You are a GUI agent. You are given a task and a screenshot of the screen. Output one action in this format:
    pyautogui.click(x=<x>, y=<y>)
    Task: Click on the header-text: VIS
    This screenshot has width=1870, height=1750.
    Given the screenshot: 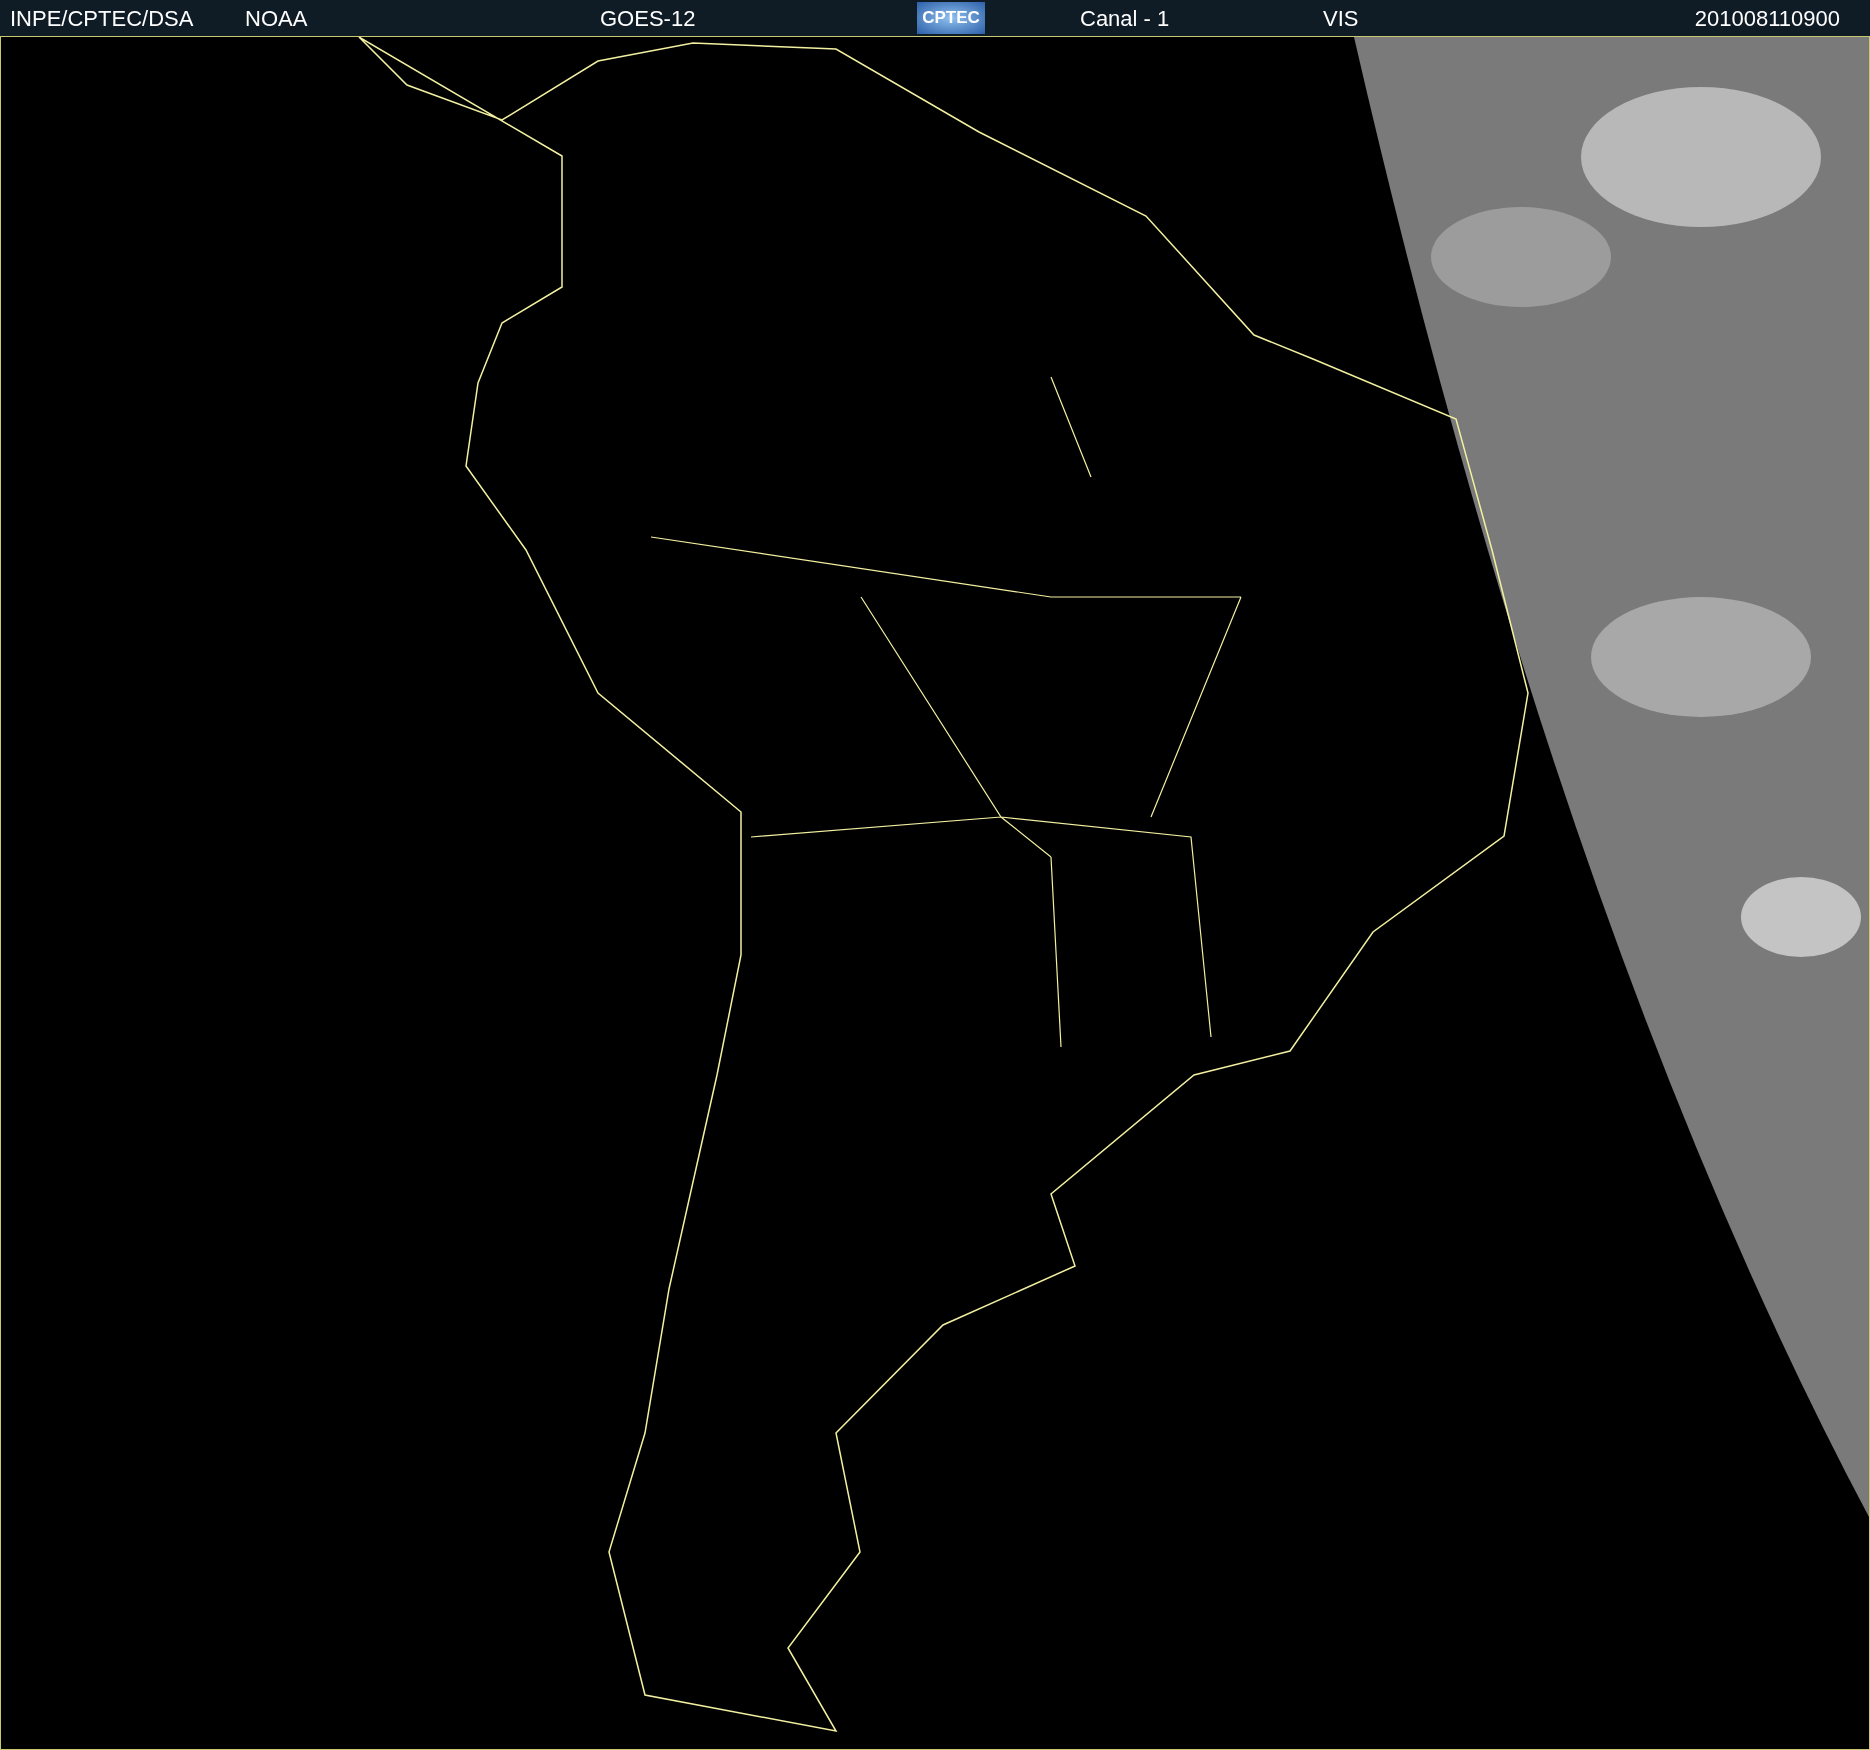 What is the action you would take?
    pyautogui.click(x=1341, y=19)
    